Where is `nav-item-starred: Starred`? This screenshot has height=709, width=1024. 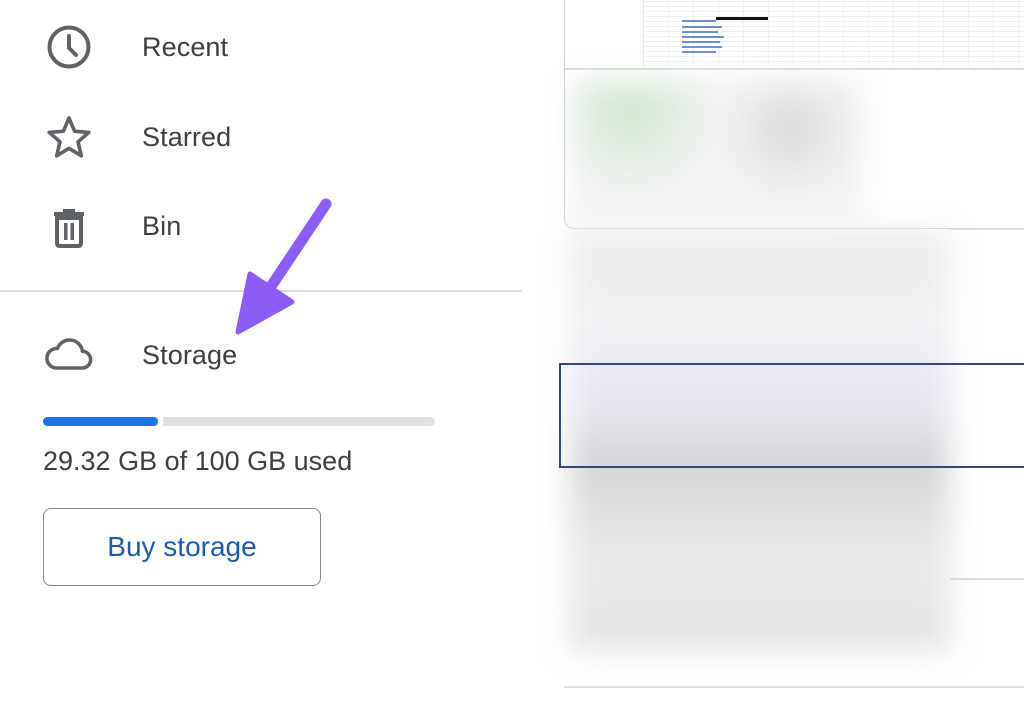
nav-item-starred: Starred is located at coordinates (260, 137).